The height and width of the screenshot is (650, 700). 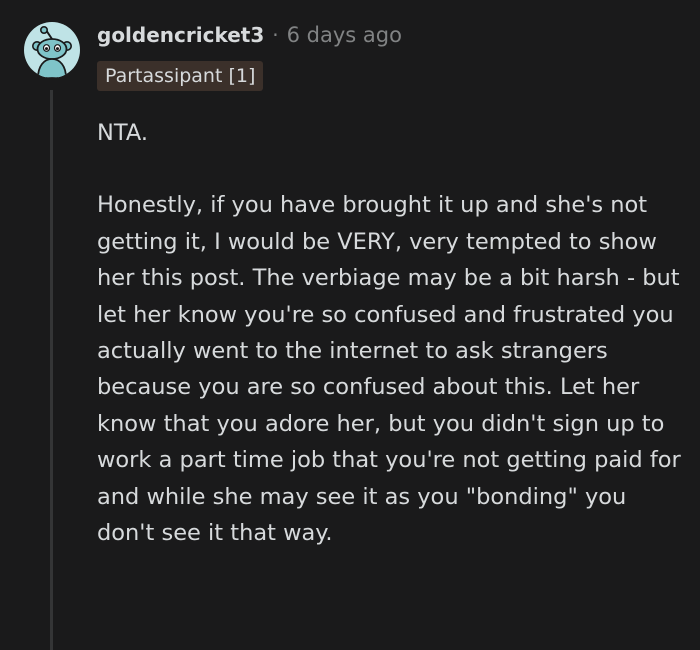 What do you see at coordinates (122, 133) in the screenshot?
I see `comment-paragraph: NTA.` at bounding box center [122, 133].